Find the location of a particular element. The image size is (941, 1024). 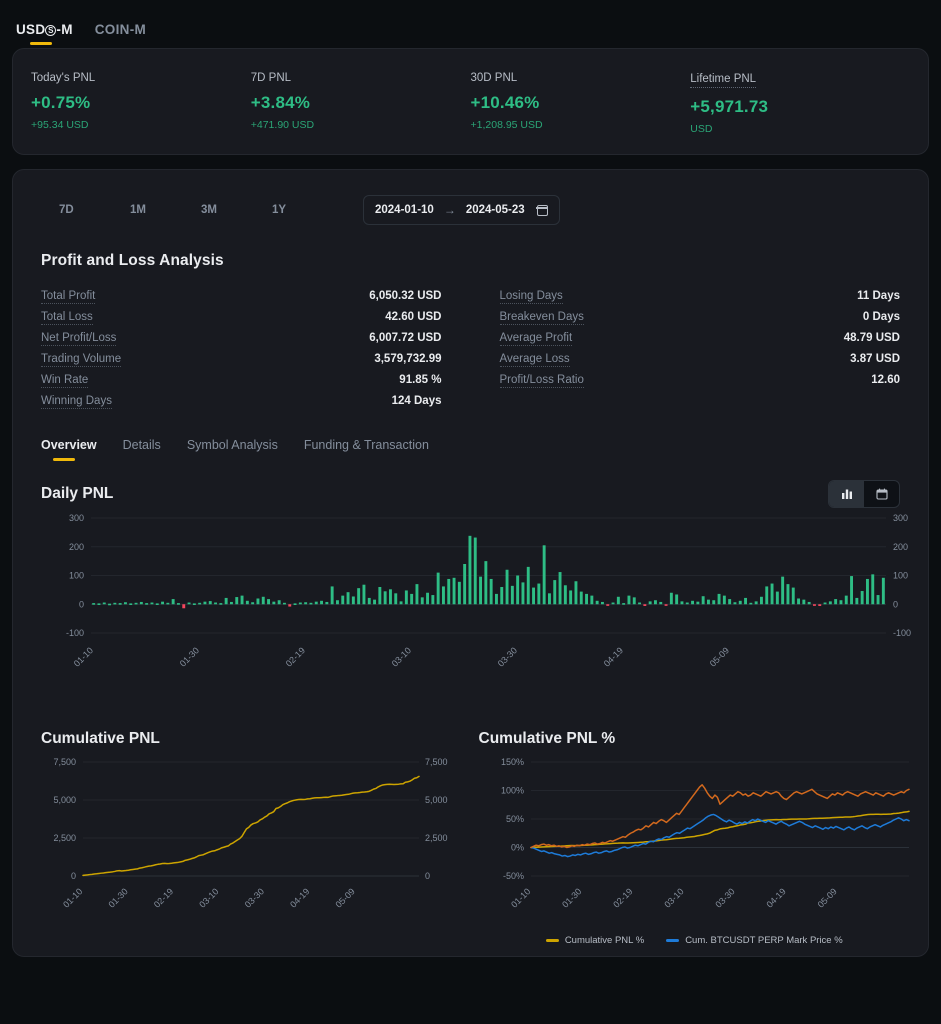

stat-row-average-loss: Average Loss 3.87 USD is located at coordinates (699, 359).